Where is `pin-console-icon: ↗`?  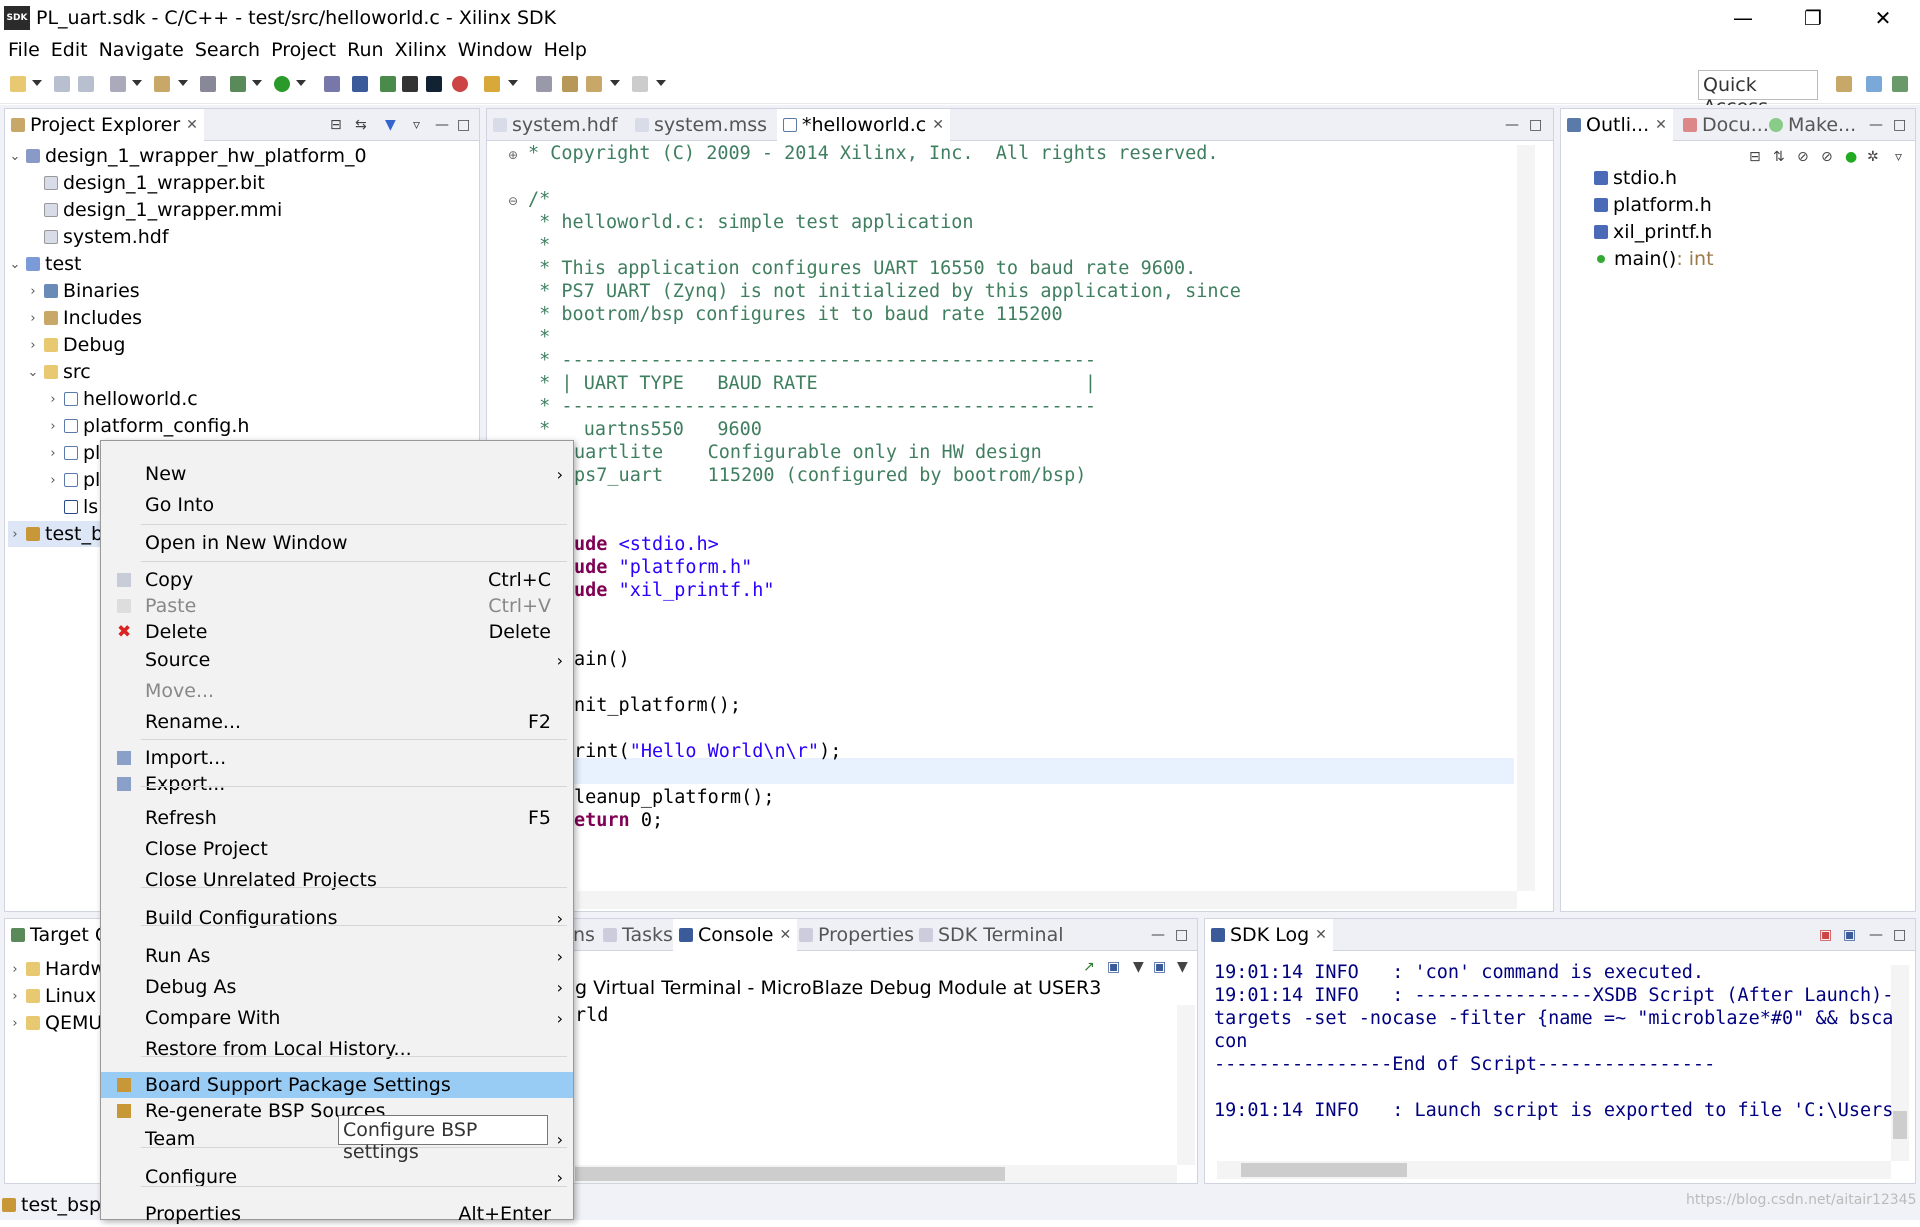
pin-console-icon: ↗ is located at coordinates (1089, 967).